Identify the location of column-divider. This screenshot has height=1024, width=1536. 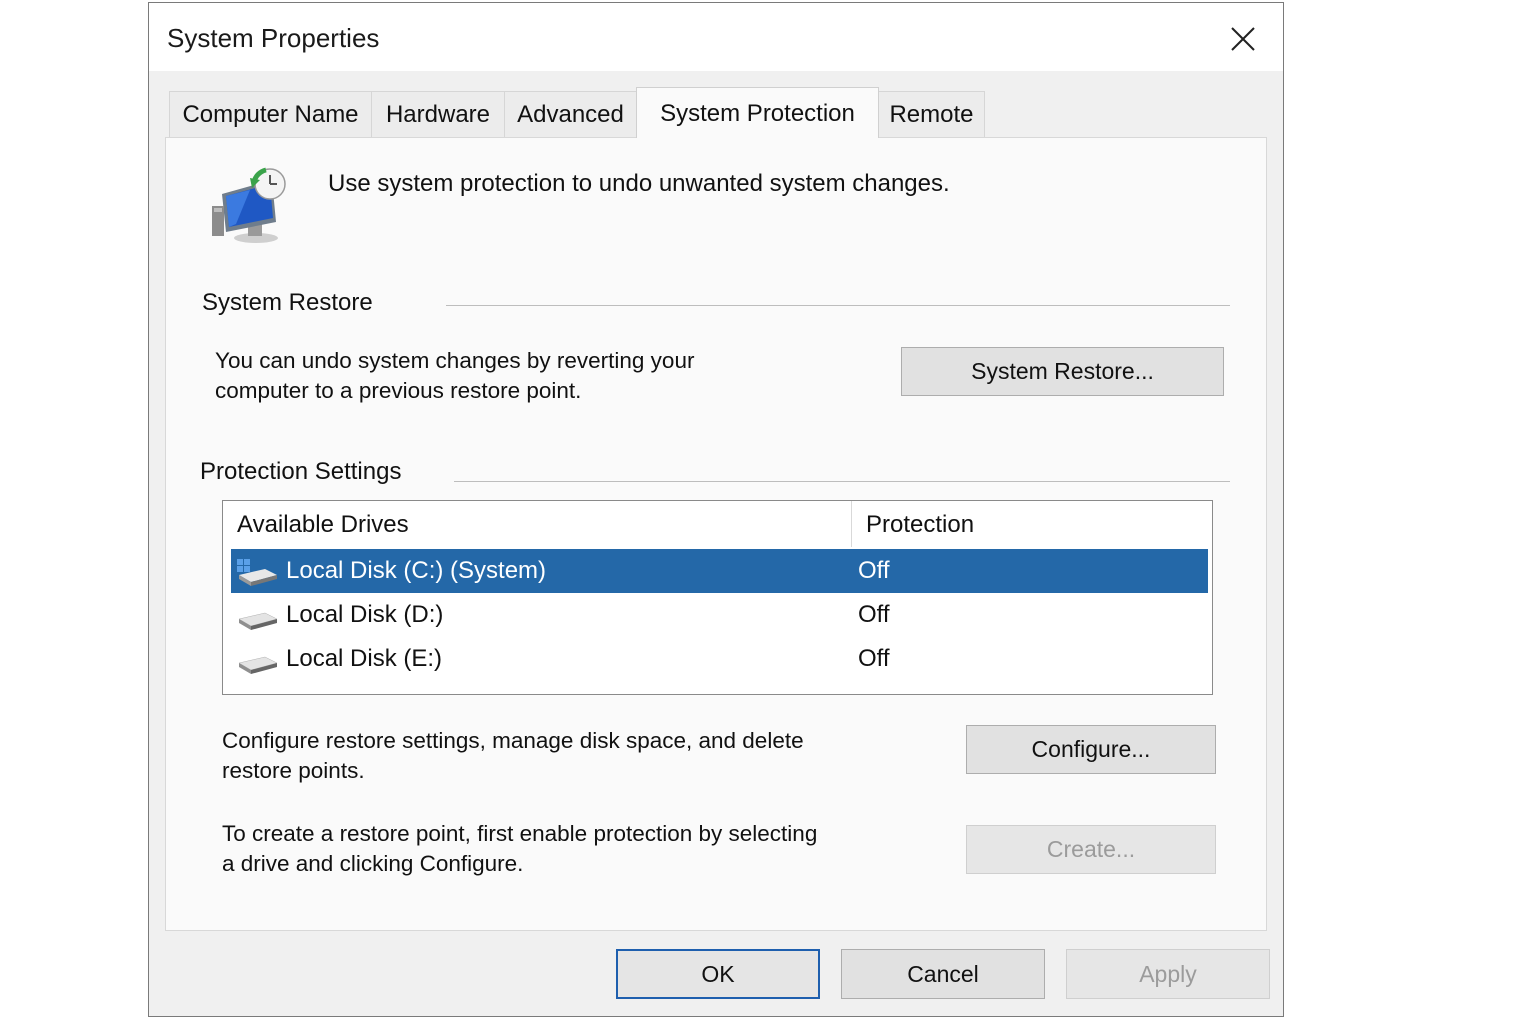
(851, 524).